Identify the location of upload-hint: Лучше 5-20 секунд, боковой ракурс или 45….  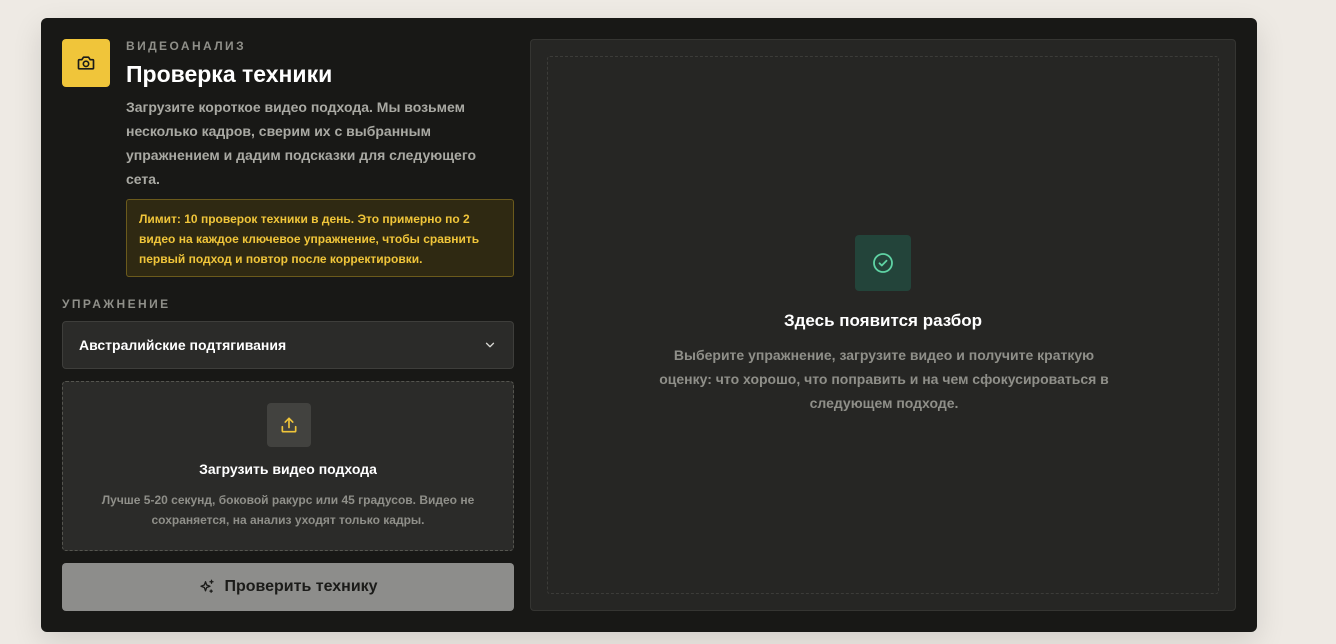
(288, 510).